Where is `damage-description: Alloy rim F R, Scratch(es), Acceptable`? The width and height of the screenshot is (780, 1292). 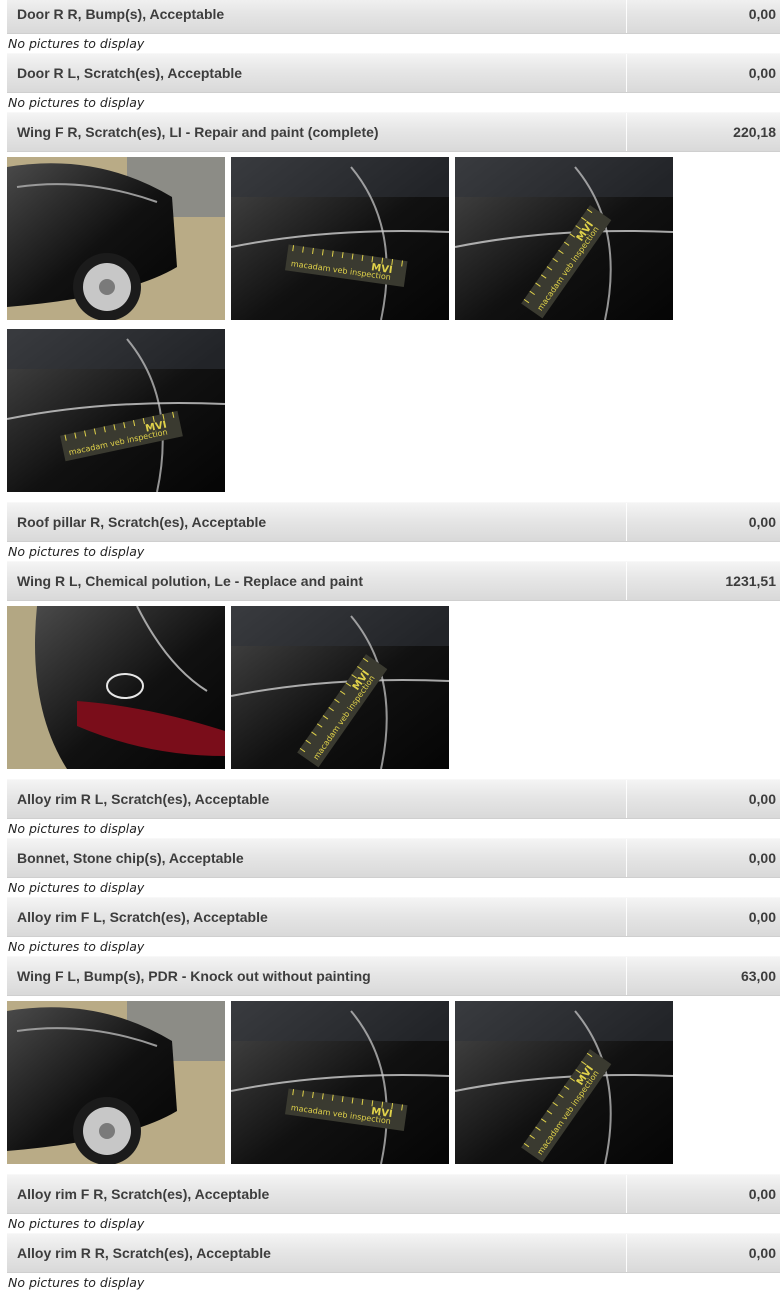
damage-description: Alloy rim F R, Scratch(es), Acceptable is located at coordinates (143, 1194).